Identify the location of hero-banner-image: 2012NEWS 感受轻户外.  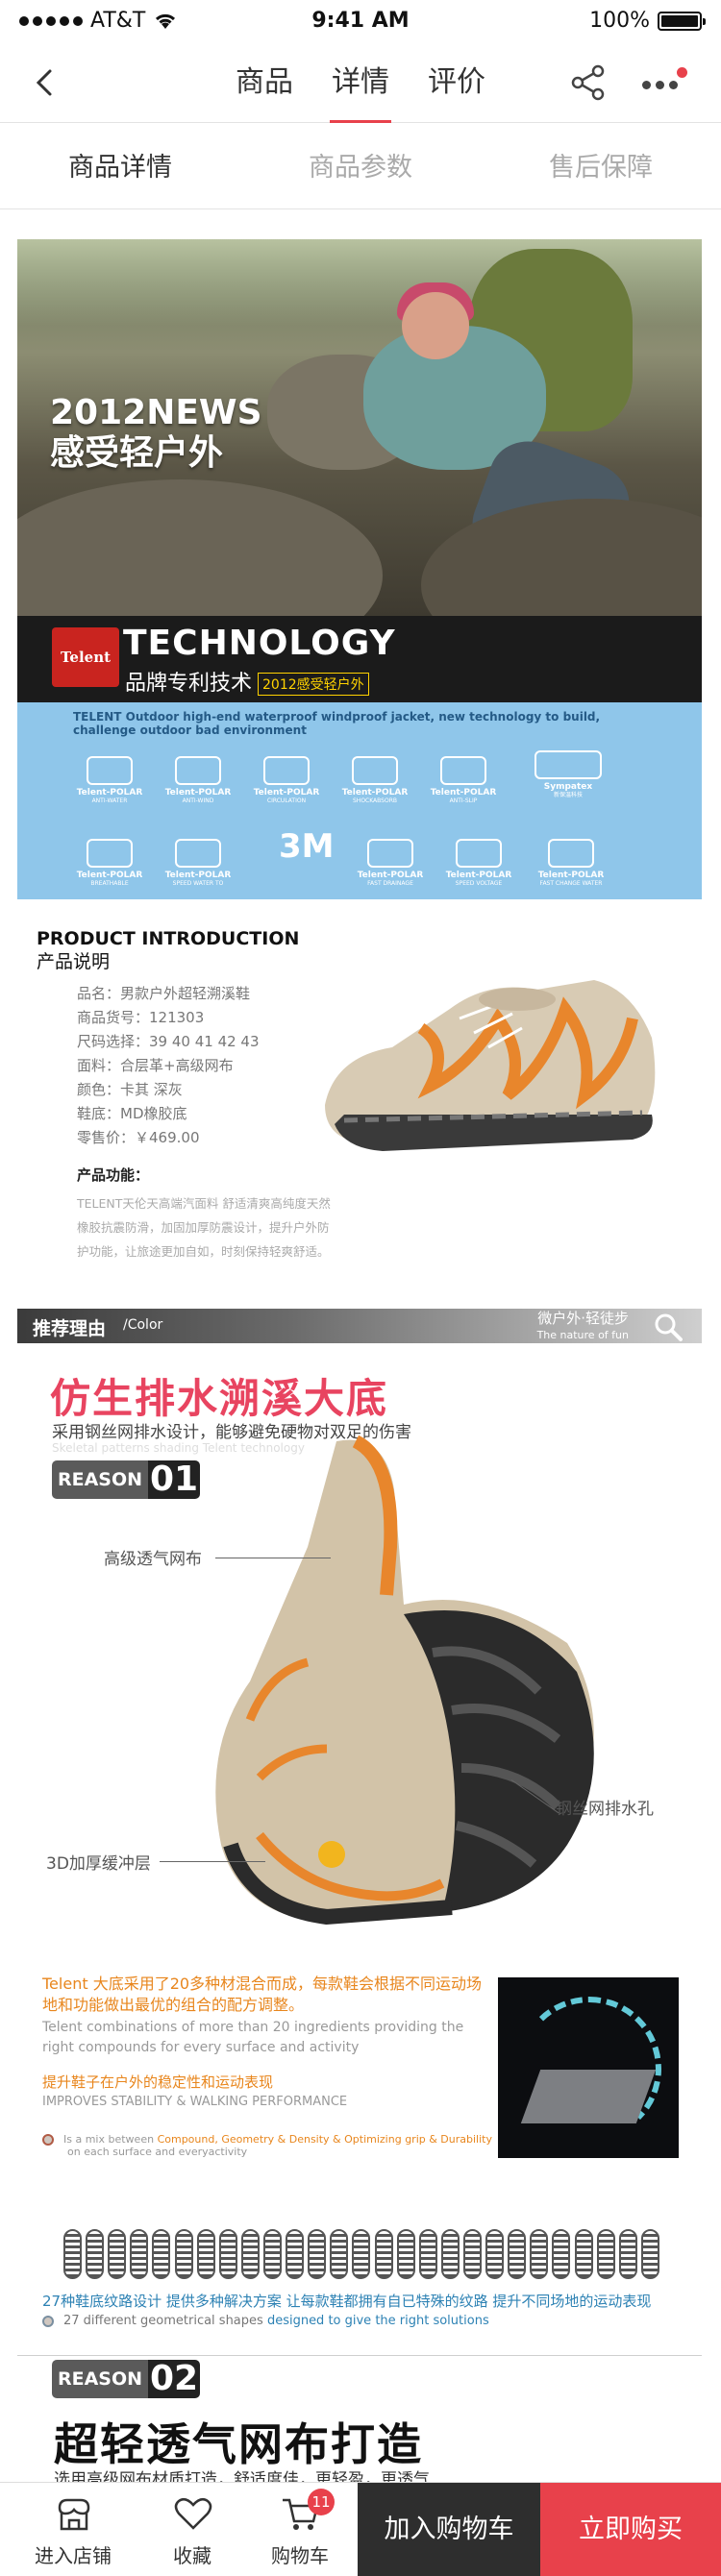
(359, 427).